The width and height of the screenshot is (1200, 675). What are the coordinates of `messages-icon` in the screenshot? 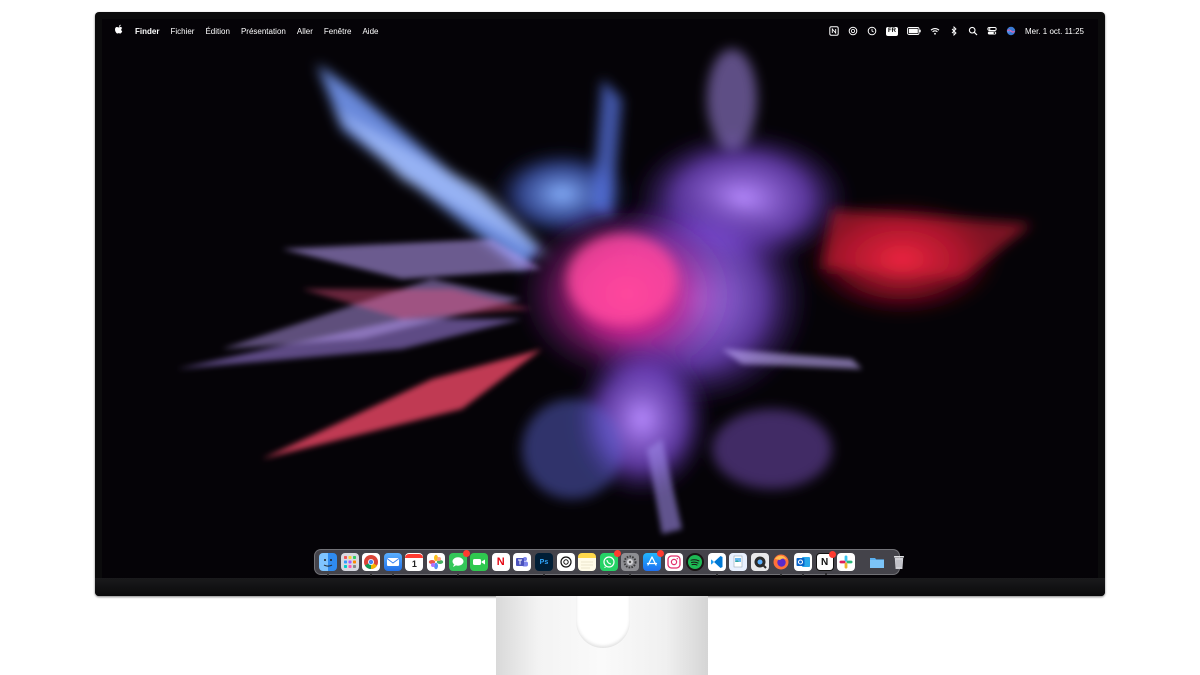 It's located at (459, 563).